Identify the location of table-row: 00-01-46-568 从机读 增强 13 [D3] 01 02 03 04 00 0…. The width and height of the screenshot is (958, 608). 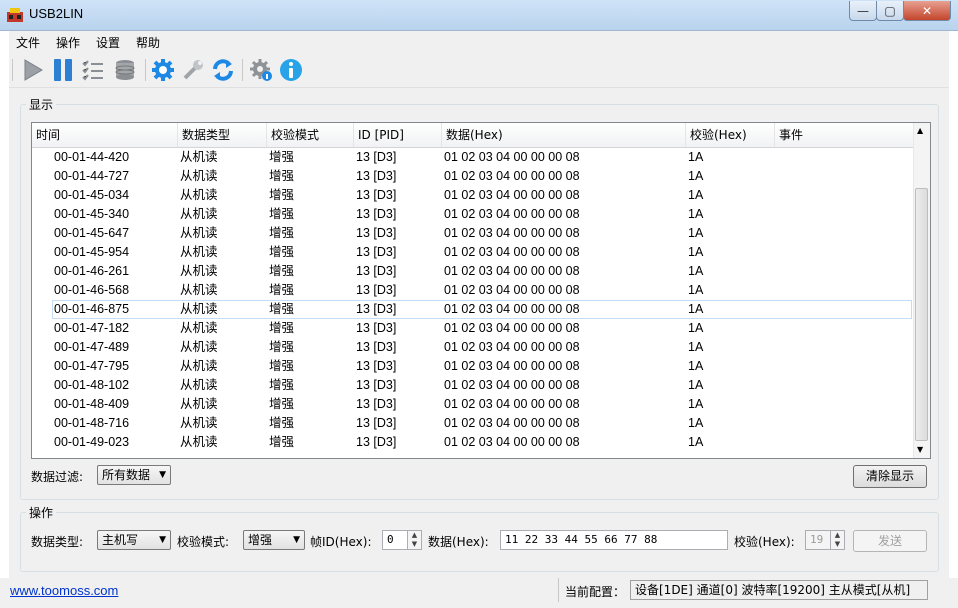
(472, 290).